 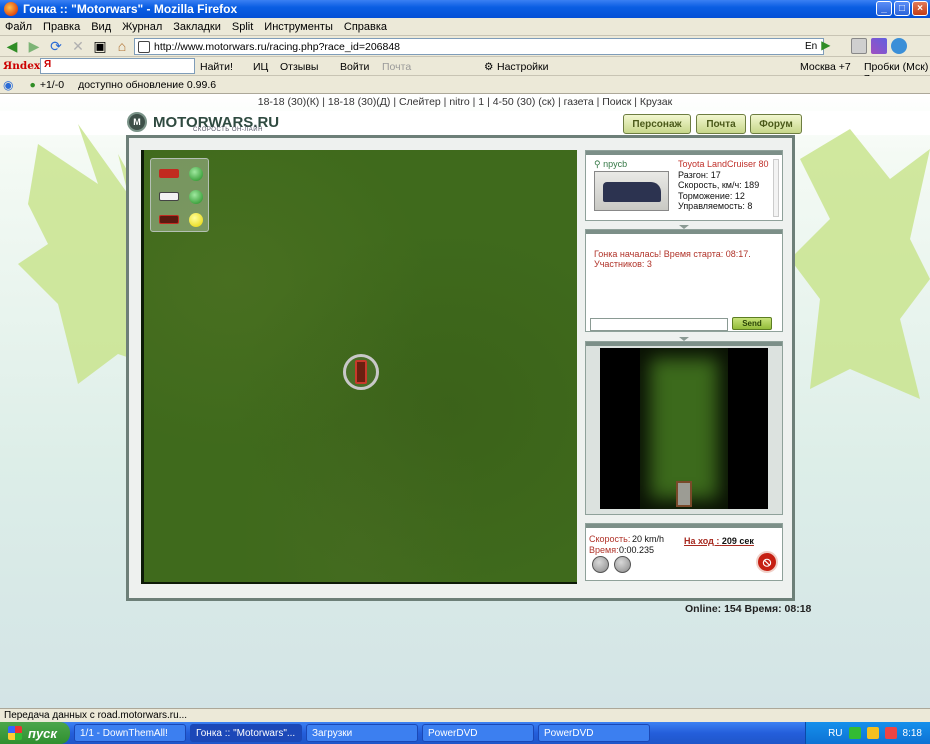 What do you see at coordinates (884, 8) in the screenshot?
I see `minimize-button: _` at bounding box center [884, 8].